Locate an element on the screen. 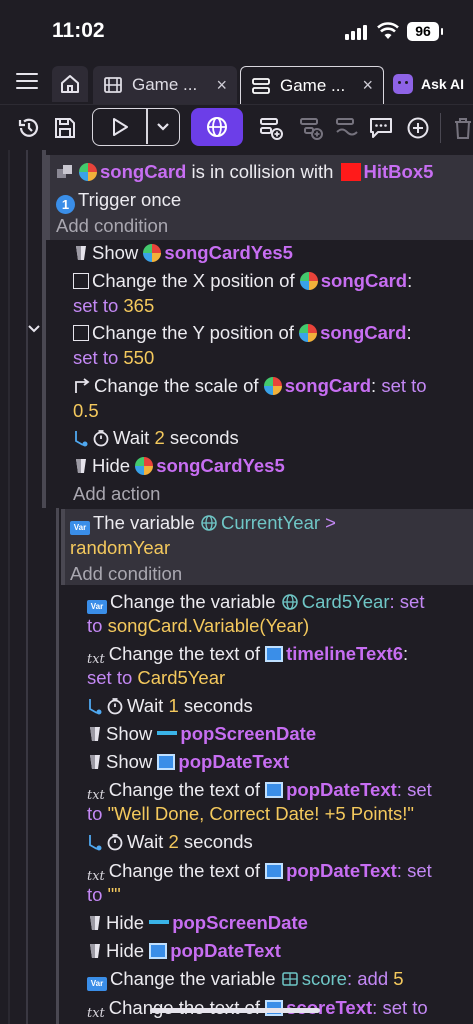 The width and height of the screenshot is (473, 1024). delete-icon is located at coordinates (460, 128).